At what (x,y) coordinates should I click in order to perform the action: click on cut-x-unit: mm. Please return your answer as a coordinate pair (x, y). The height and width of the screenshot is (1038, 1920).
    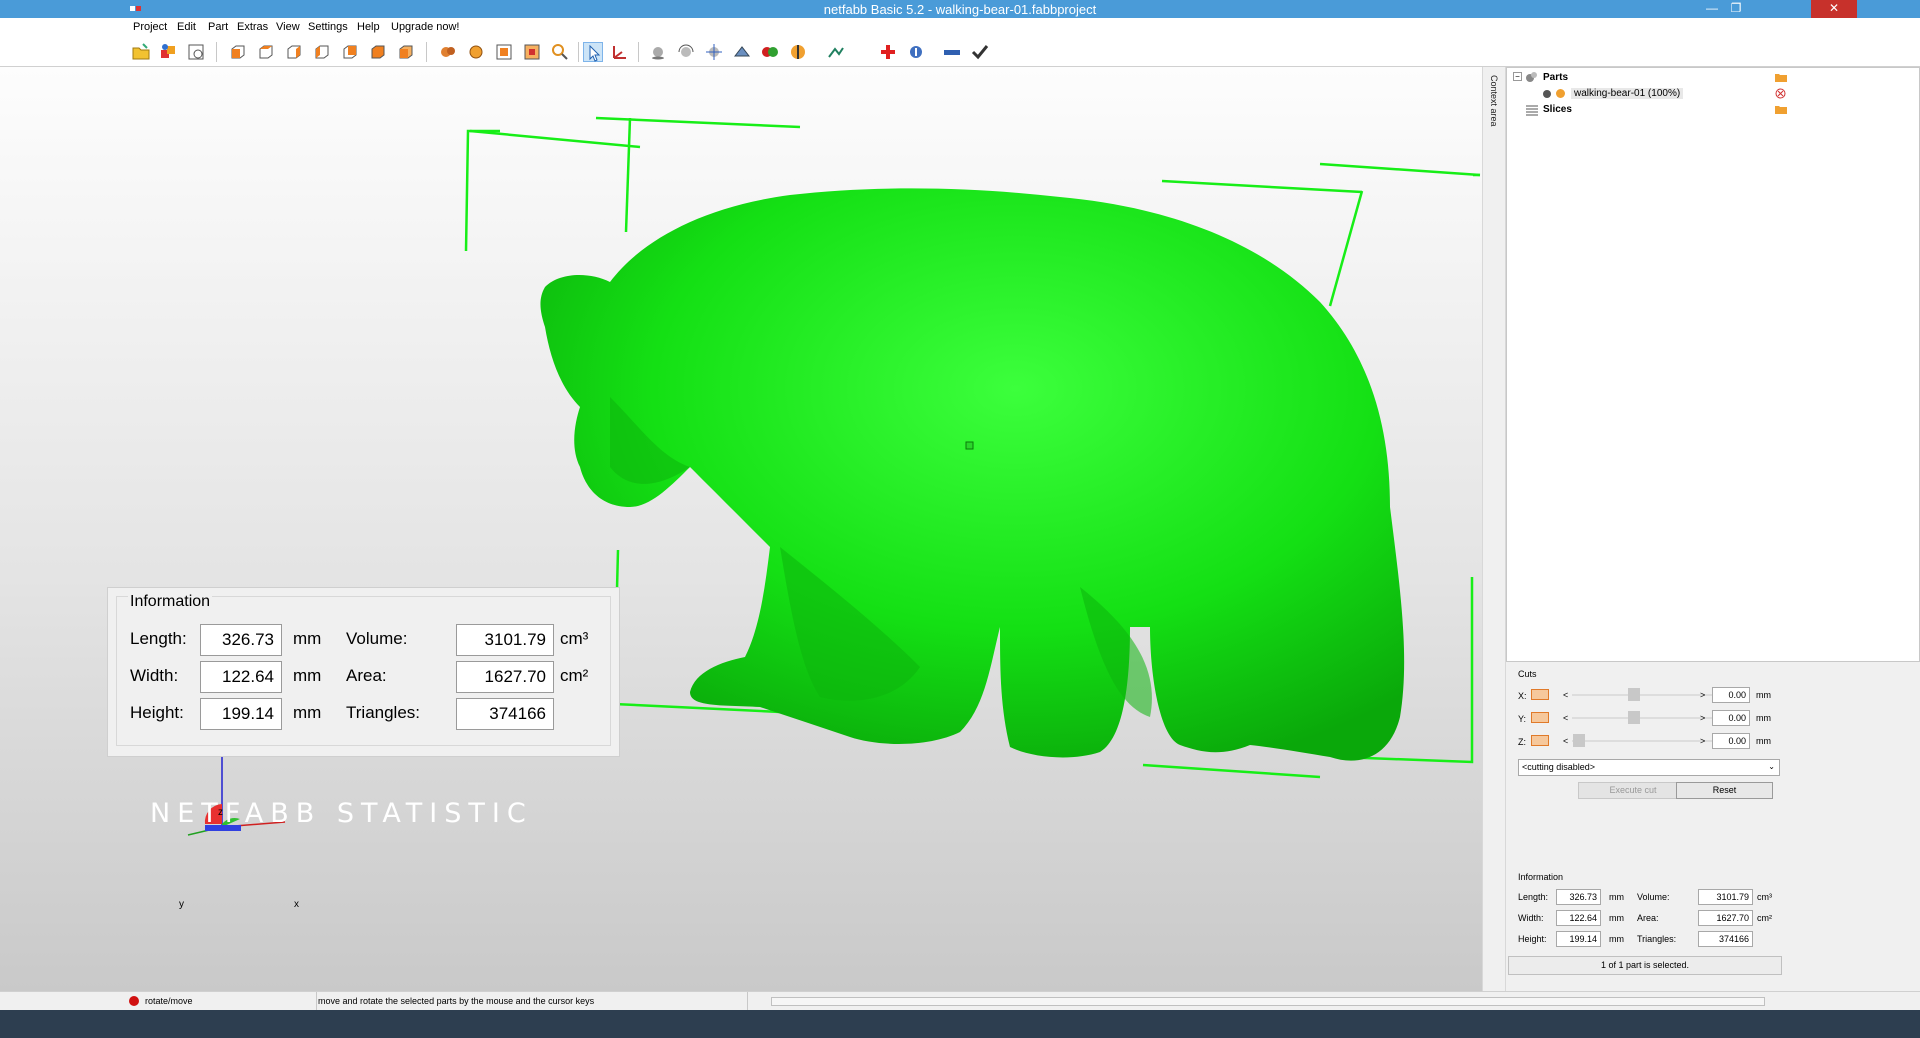
    Looking at the image, I should click on (1763, 695).